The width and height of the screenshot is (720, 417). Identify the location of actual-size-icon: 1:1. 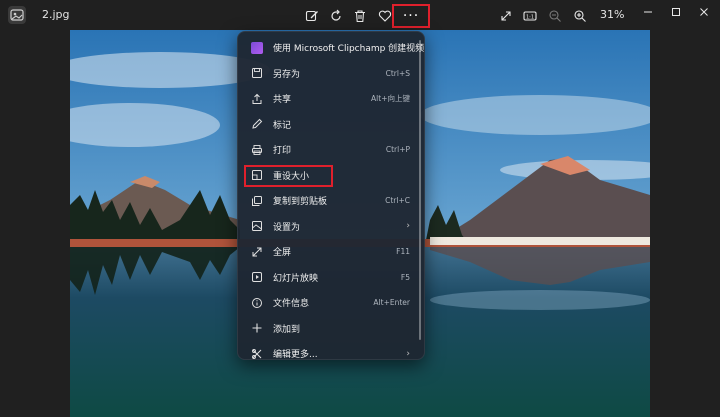
(530, 16).